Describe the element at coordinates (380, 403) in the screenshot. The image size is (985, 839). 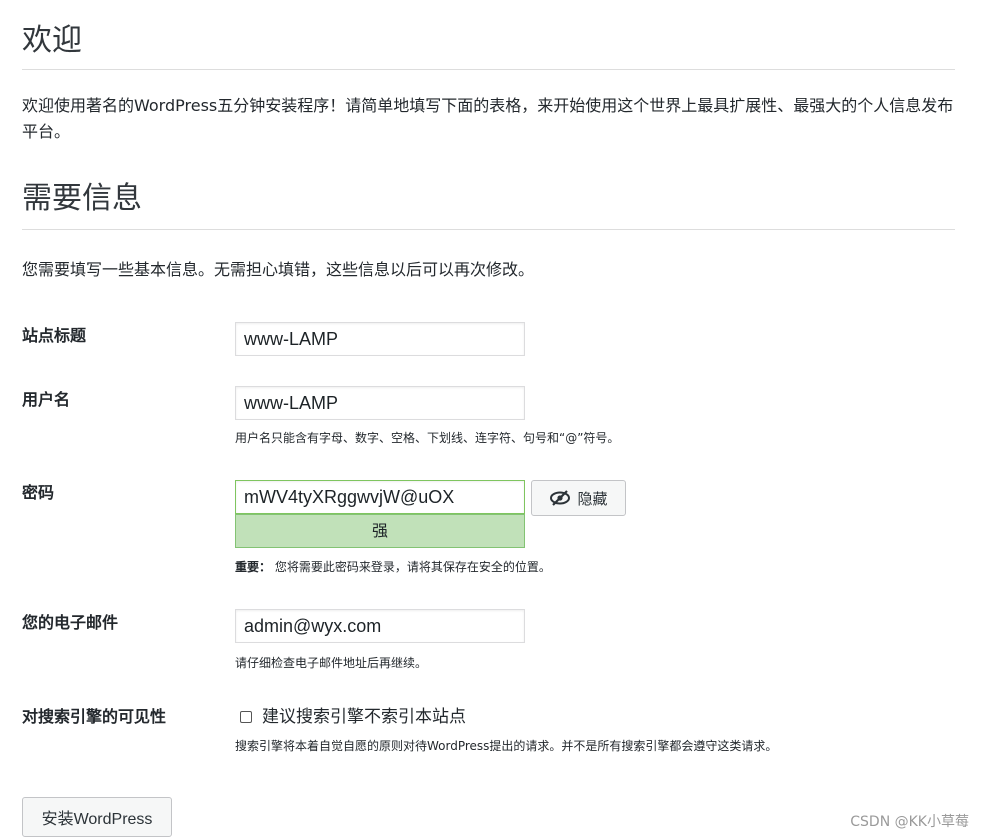
I see `username-input` at that location.